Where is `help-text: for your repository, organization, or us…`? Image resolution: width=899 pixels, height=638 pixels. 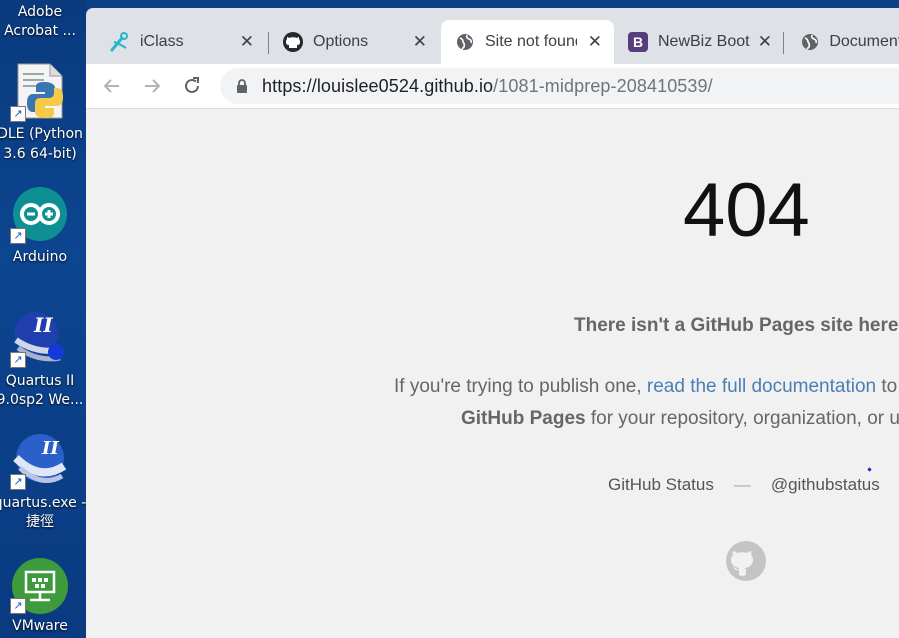 help-text: for your repository, organization, or us… is located at coordinates (744, 418).